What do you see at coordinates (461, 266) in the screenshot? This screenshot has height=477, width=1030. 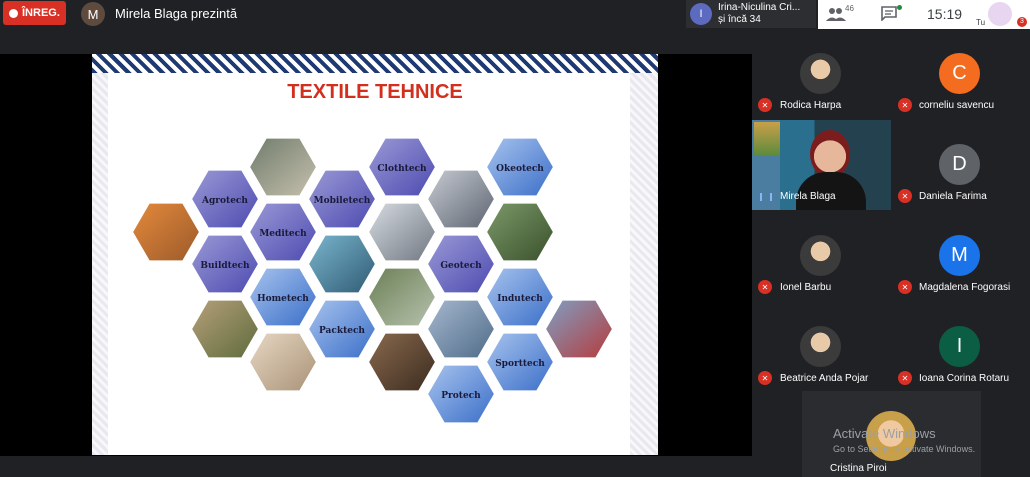 I see `hexagon-label: Geotech` at bounding box center [461, 266].